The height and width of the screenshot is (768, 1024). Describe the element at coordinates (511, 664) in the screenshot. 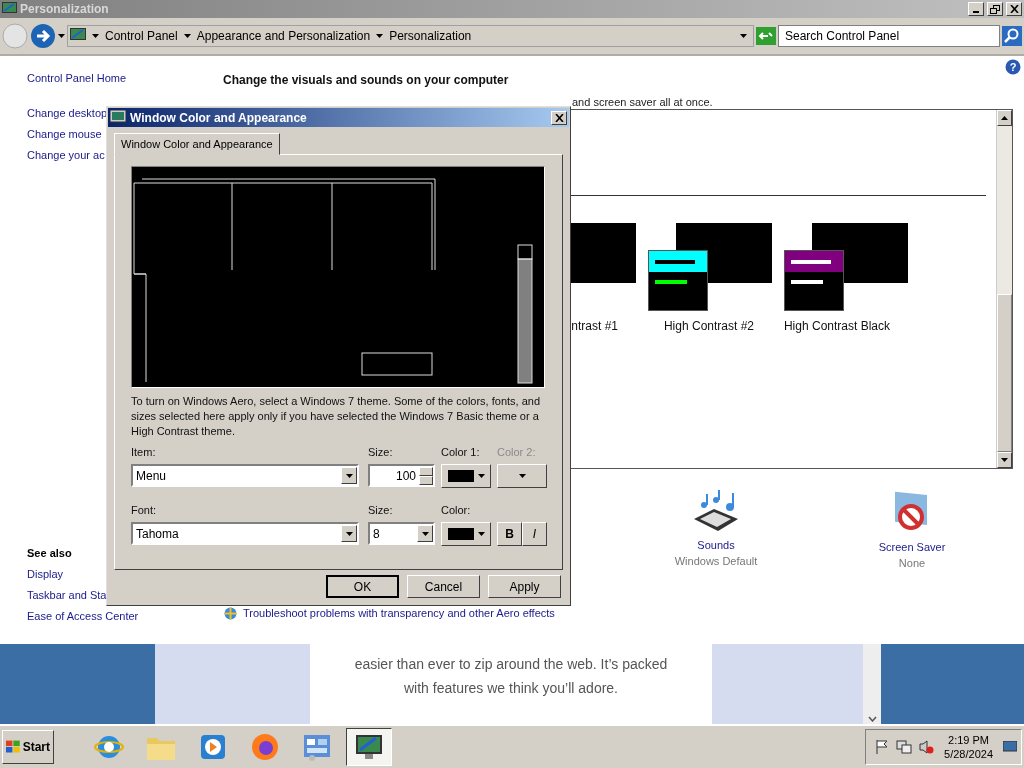

I see `page-text: easier than ever to zip around the web. It’s packed` at that location.